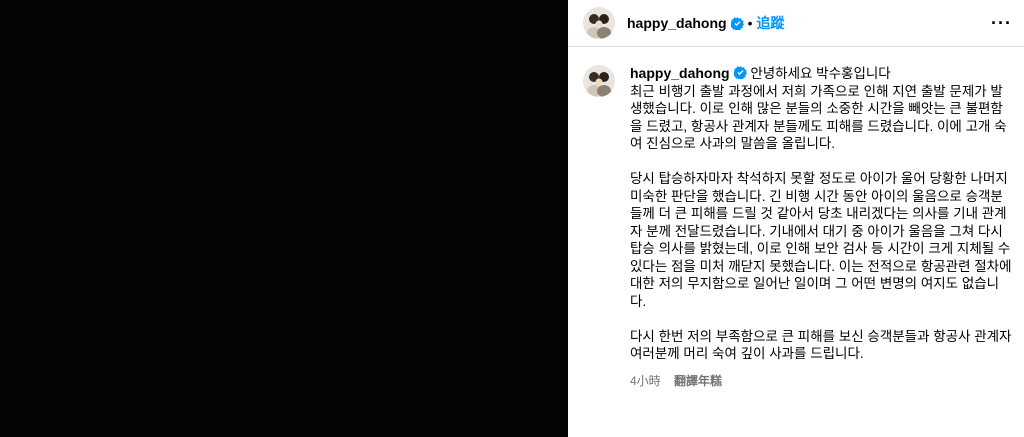  Describe the element at coordinates (698, 381) in the screenshot. I see `translate-button: 翻譯年糕` at that location.